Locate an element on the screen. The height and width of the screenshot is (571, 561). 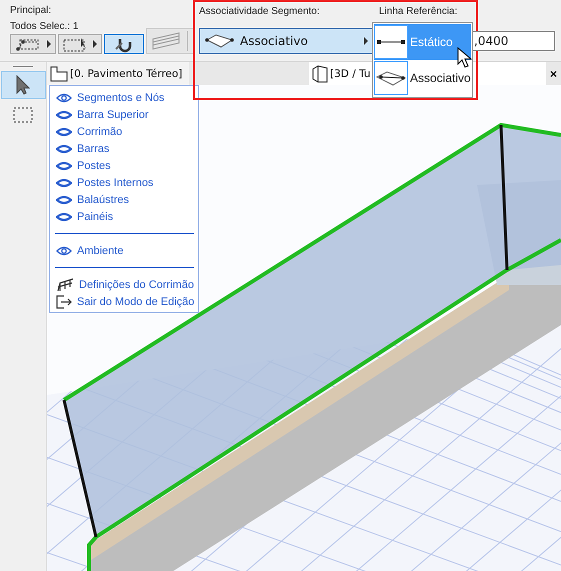
selection-label: Todos Selec.: 1 is located at coordinates (44, 27).